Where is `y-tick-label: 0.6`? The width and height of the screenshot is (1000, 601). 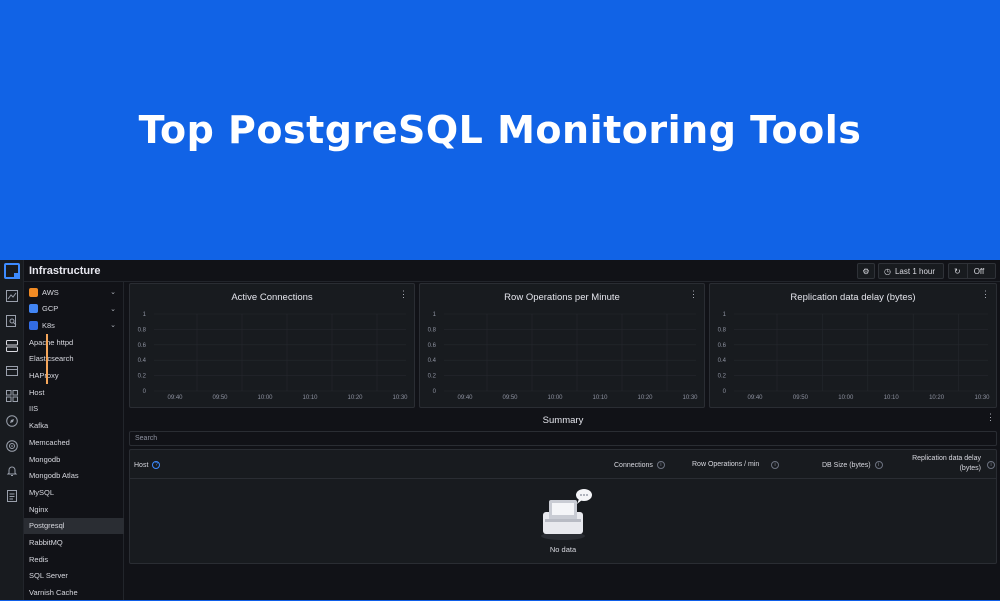 y-tick-label: 0.6 is located at coordinates (142, 346).